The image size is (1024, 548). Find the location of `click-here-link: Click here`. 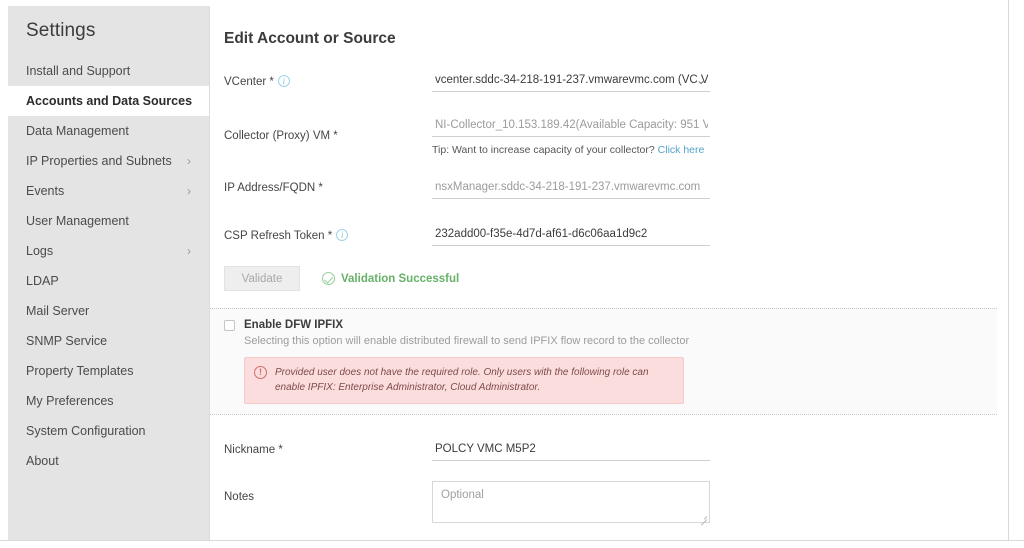

click-here-link: Click here is located at coordinates (681, 150).